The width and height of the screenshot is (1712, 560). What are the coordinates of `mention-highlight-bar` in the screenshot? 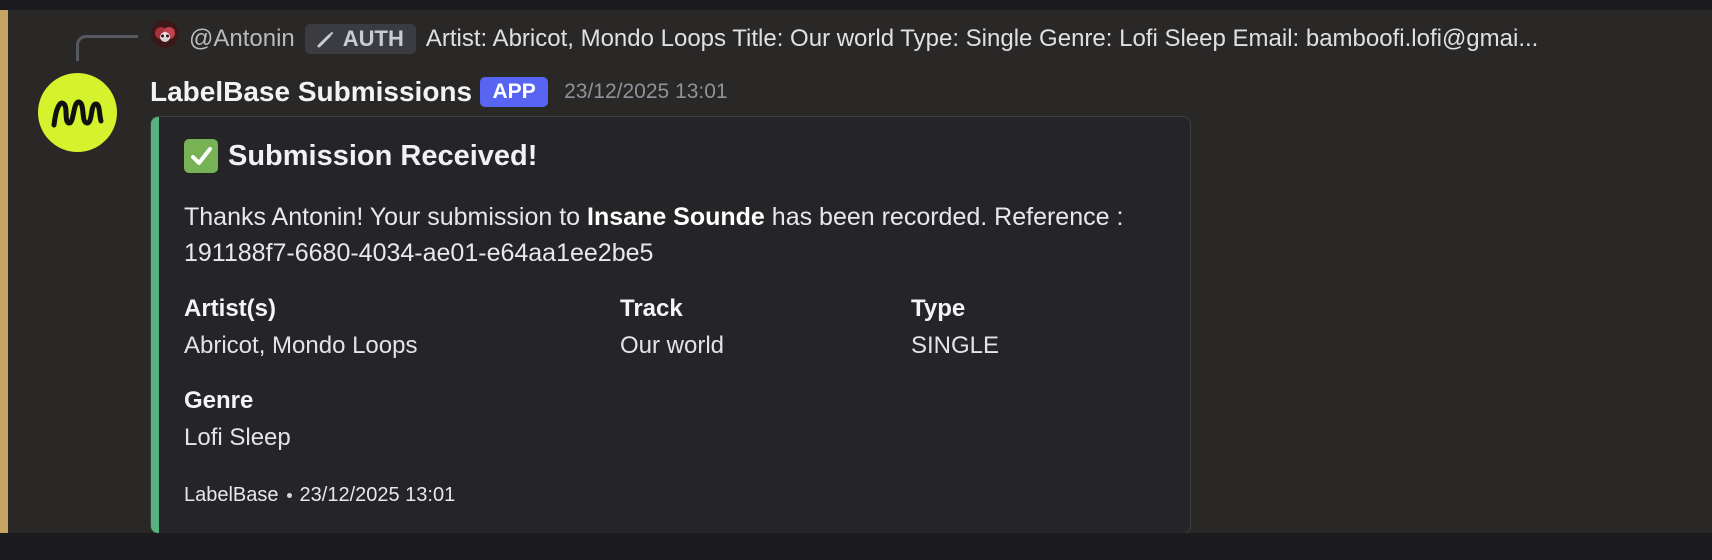 It's located at (4, 271).